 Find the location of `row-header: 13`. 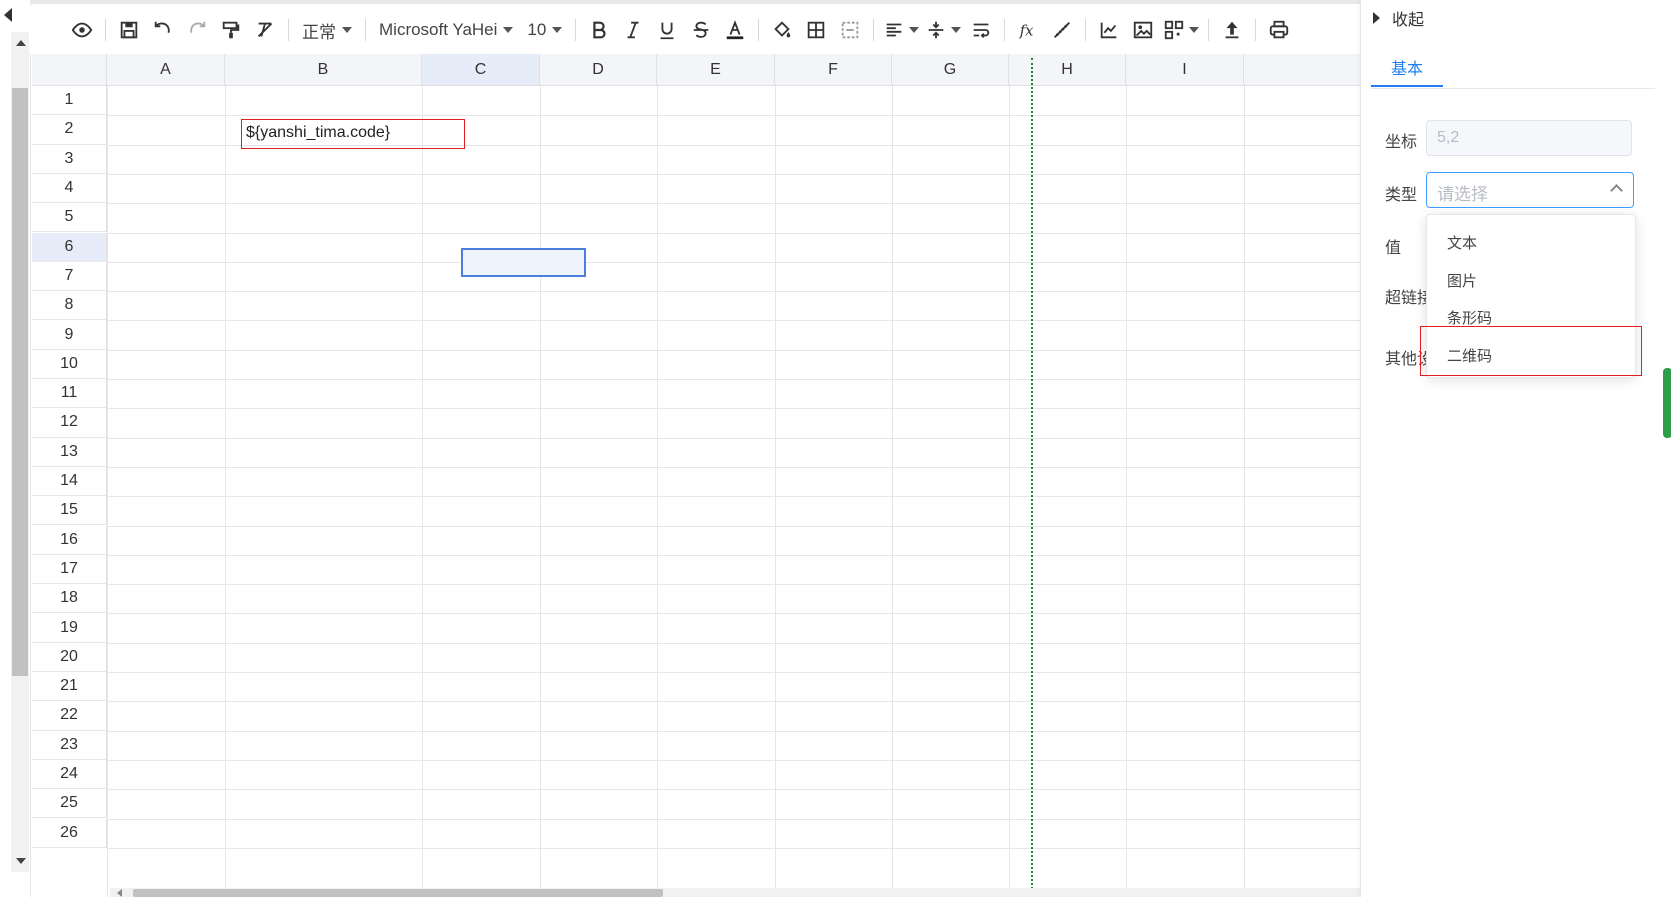

row-header: 13 is located at coordinates (69, 452).